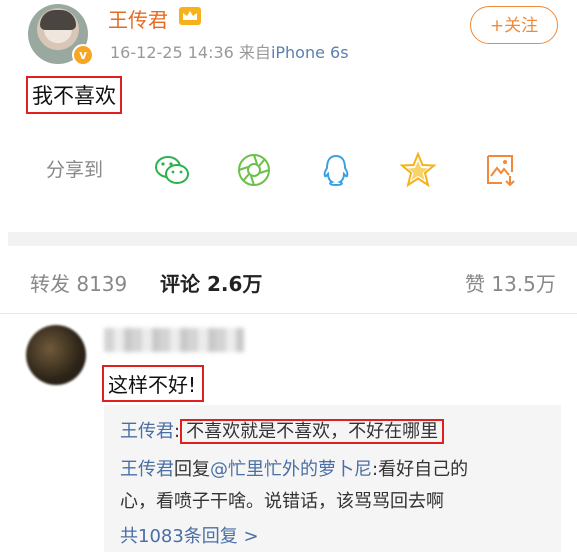 The height and width of the screenshot is (552, 577). What do you see at coordinates (418, 170) in the screenshot?
I see `favorite-star-icon` at bounding box center [418, 170].